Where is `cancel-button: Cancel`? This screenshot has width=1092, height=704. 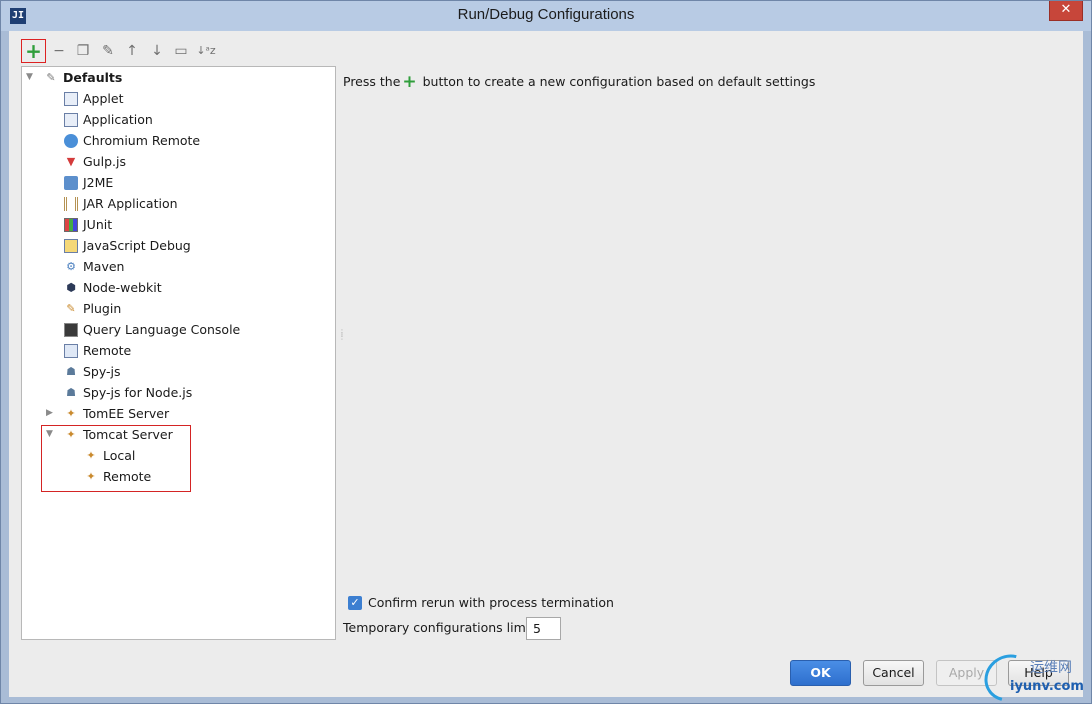 cancel-button: Cancel is located at coordinates (893, 673).